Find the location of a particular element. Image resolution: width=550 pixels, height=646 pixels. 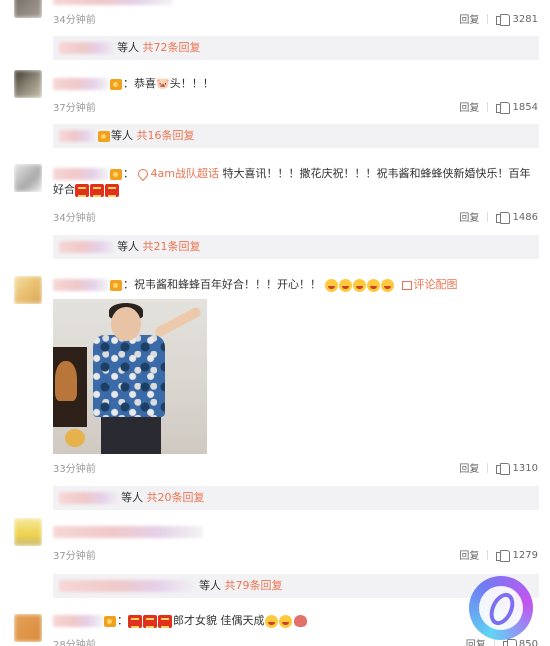

reply-summary: 等人 共20条回复 is located at coordinates (296, 498).